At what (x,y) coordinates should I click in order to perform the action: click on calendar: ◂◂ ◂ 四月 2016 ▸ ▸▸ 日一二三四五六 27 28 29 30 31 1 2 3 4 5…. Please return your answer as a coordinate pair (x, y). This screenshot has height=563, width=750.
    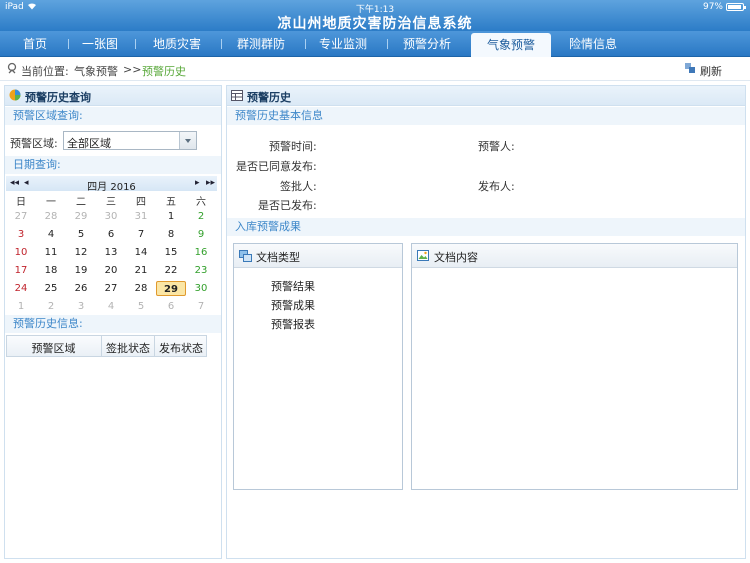
    Looking at the image, I should click on (111, 245).